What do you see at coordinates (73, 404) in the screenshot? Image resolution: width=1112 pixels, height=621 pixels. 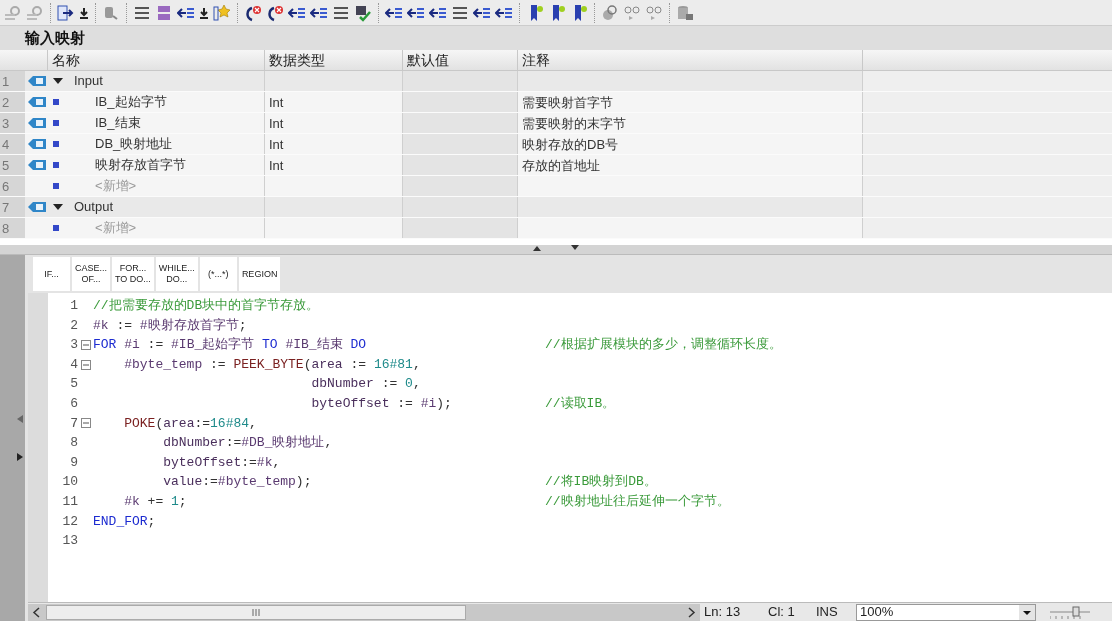 I see `line-number: 6` at bounding box center [73, 404].